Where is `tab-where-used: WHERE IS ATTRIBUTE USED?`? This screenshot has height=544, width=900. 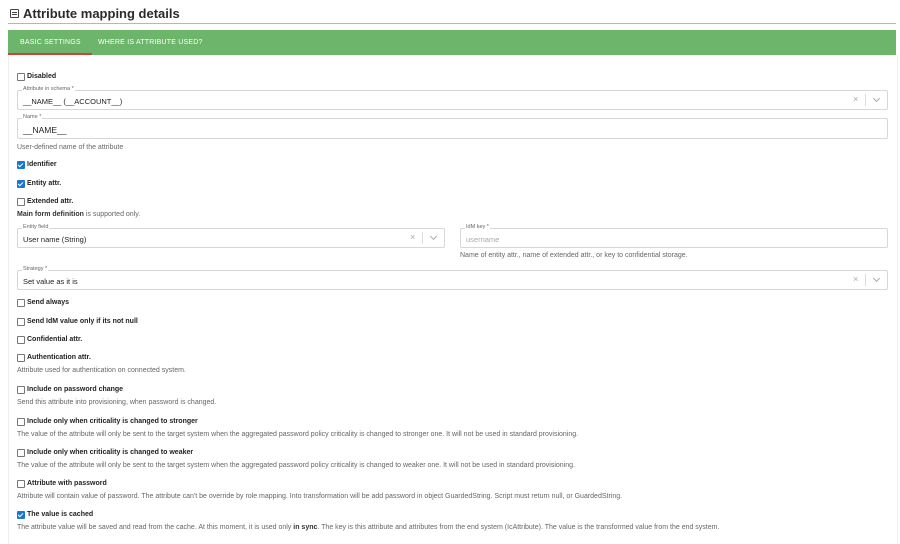
tab-where-used: WHERE IS ATTRIBUTE USED? is located at coordinates (150, 42).